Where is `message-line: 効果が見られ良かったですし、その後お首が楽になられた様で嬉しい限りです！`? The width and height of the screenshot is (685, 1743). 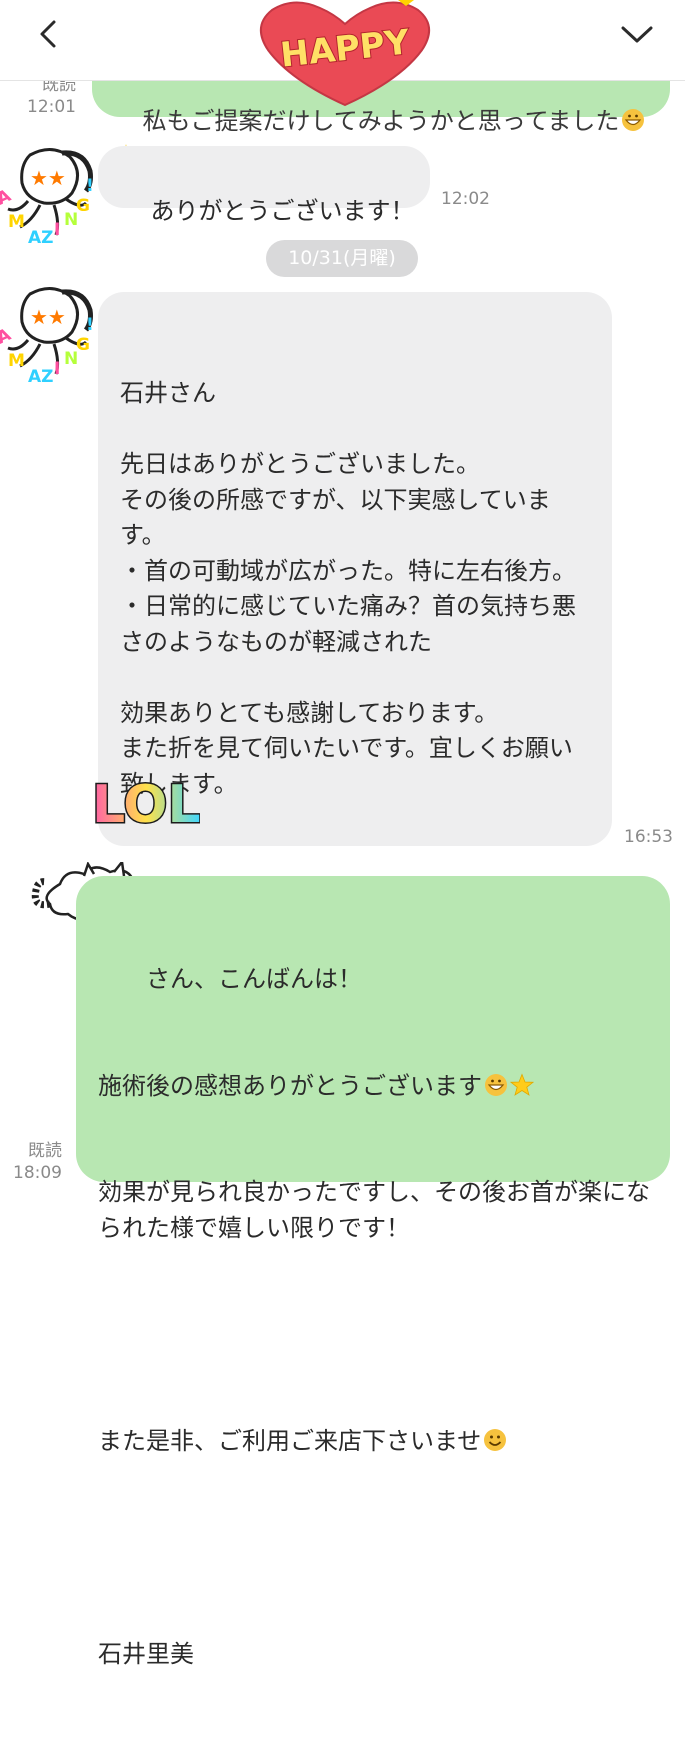
message-line: 効果が見られ良かったですし、その後お首が楽になられた様で嬉しい限りです！ is located at coordinates (374, 1210).